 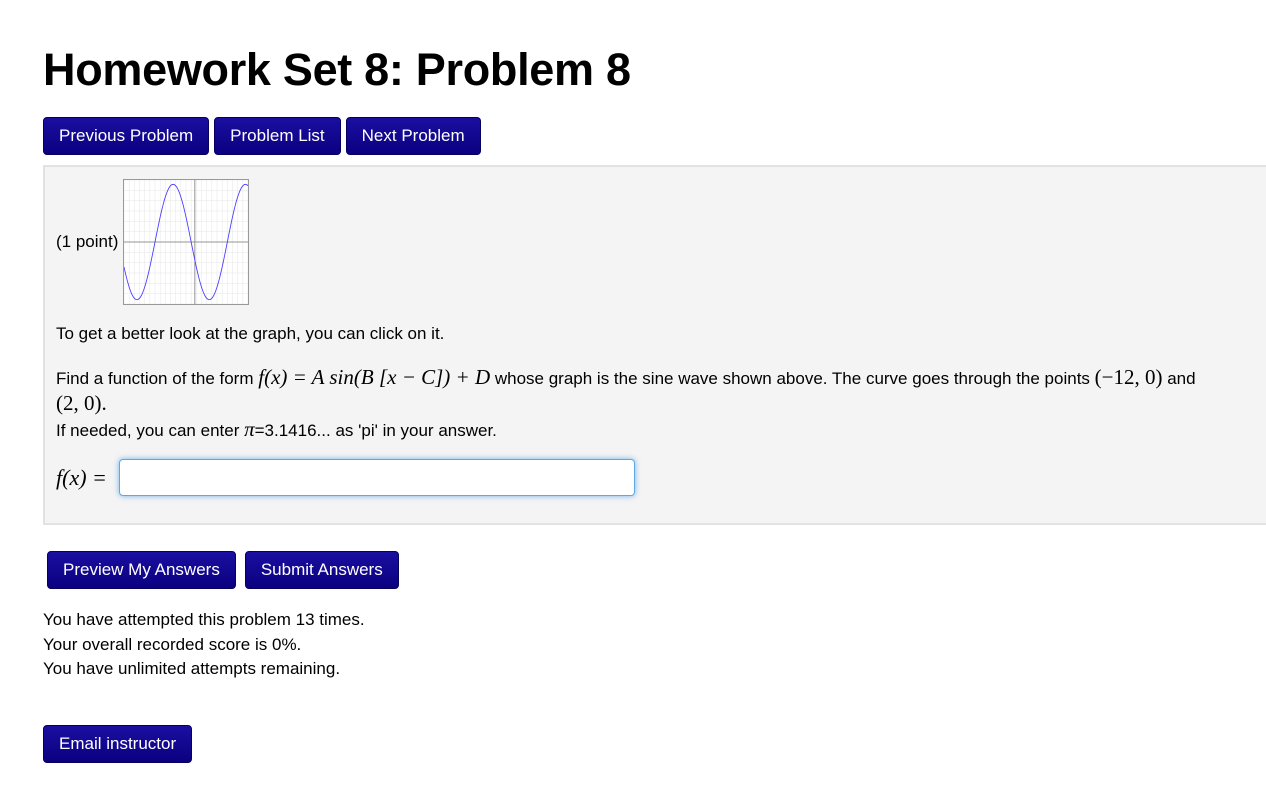 What do you see at coordinates (1179, 378) in the screenshot?
I see `and-text: and` at bounding box center [1179, 378].